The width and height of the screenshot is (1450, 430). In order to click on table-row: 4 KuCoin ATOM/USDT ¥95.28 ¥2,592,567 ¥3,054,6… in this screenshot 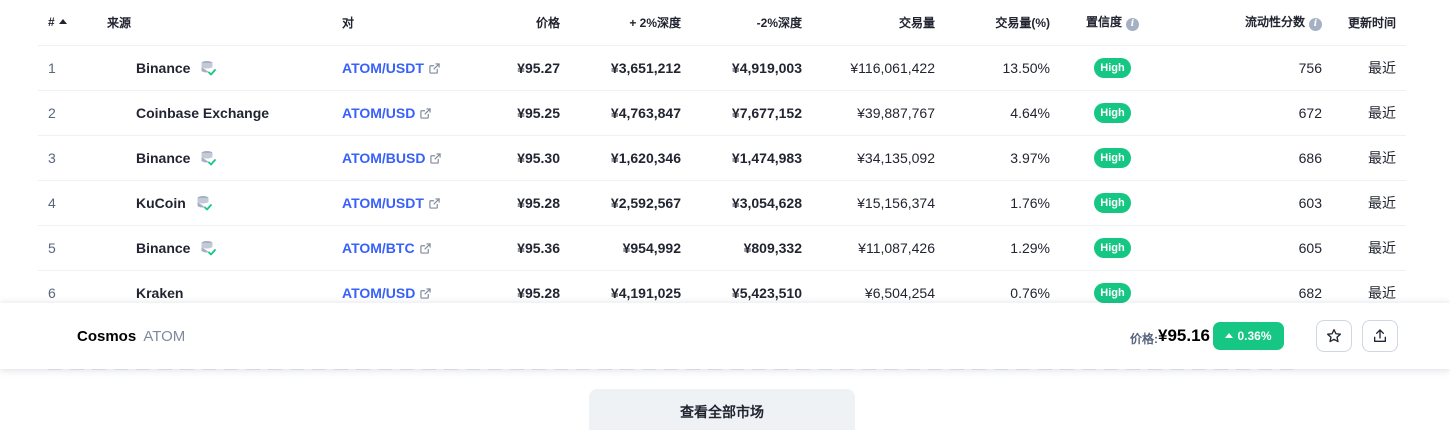, I will do `click(722, 203)`.